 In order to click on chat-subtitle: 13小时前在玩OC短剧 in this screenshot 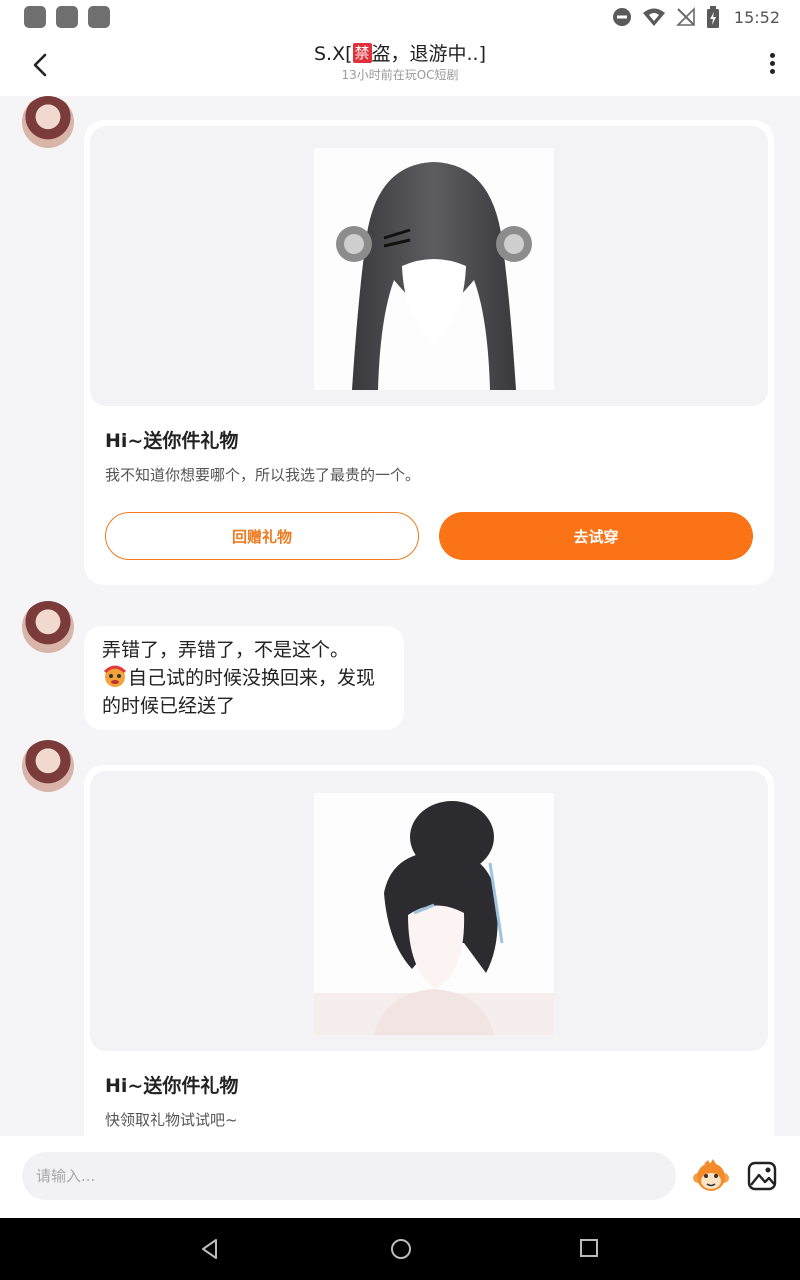, I will do `click(400, 75)`.